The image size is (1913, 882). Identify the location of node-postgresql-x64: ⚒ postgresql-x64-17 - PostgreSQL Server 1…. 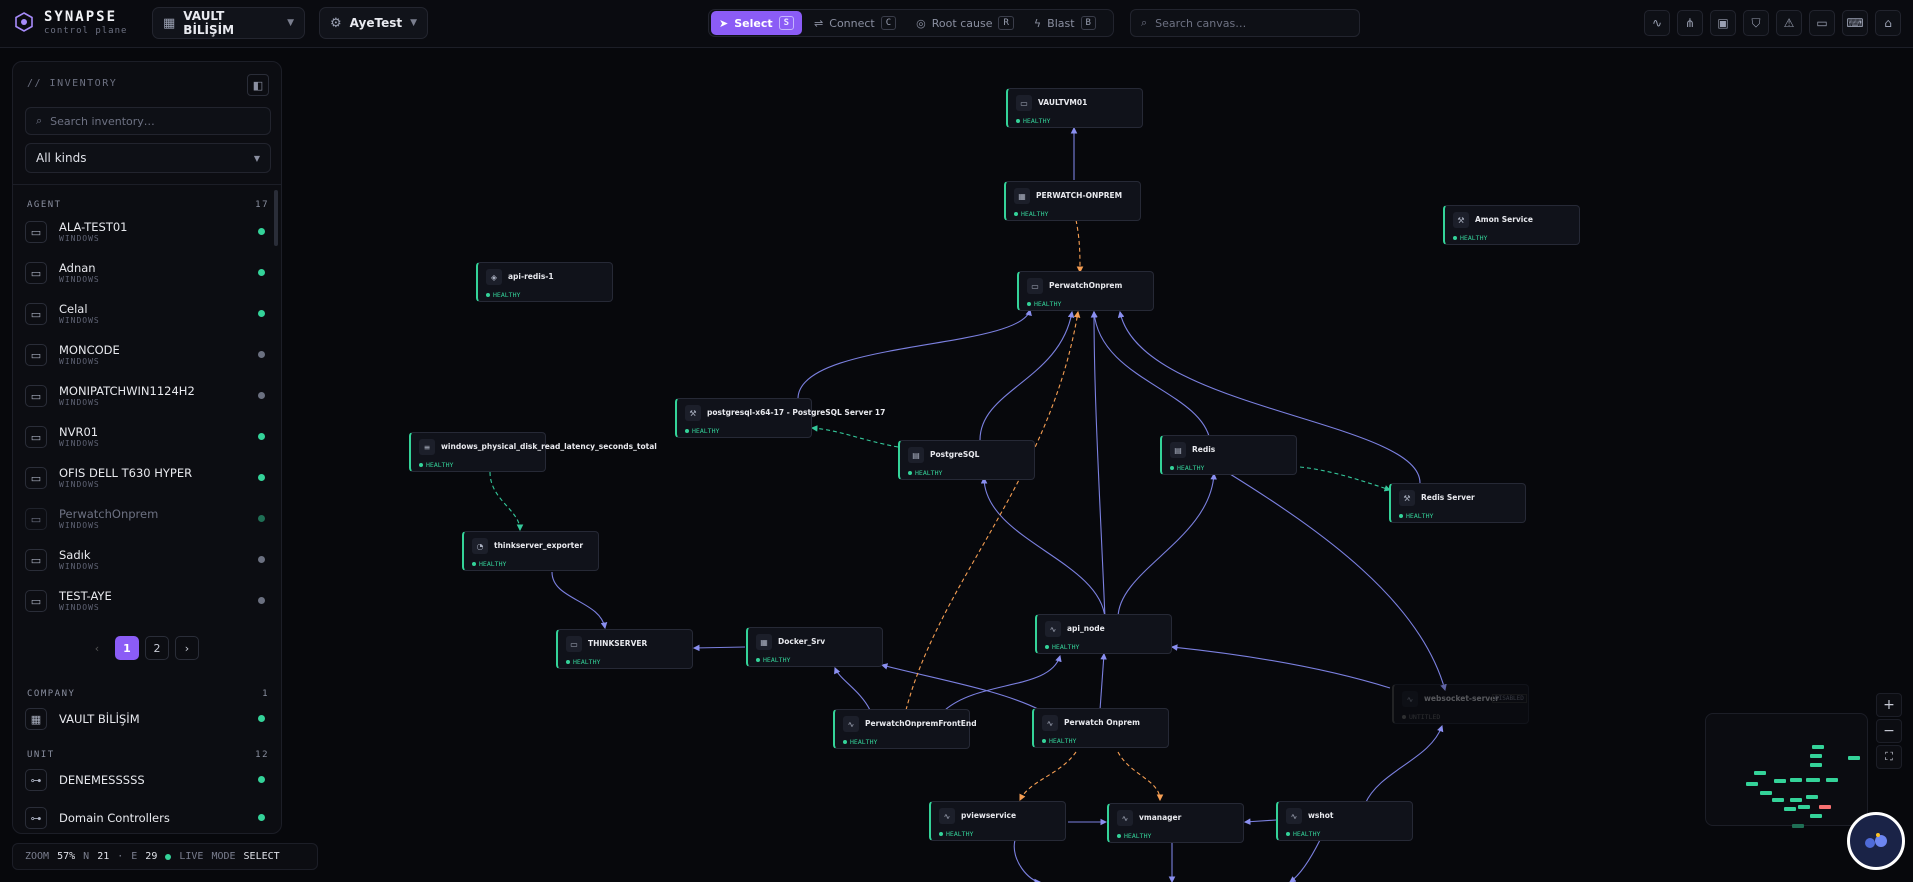
(780, 418).